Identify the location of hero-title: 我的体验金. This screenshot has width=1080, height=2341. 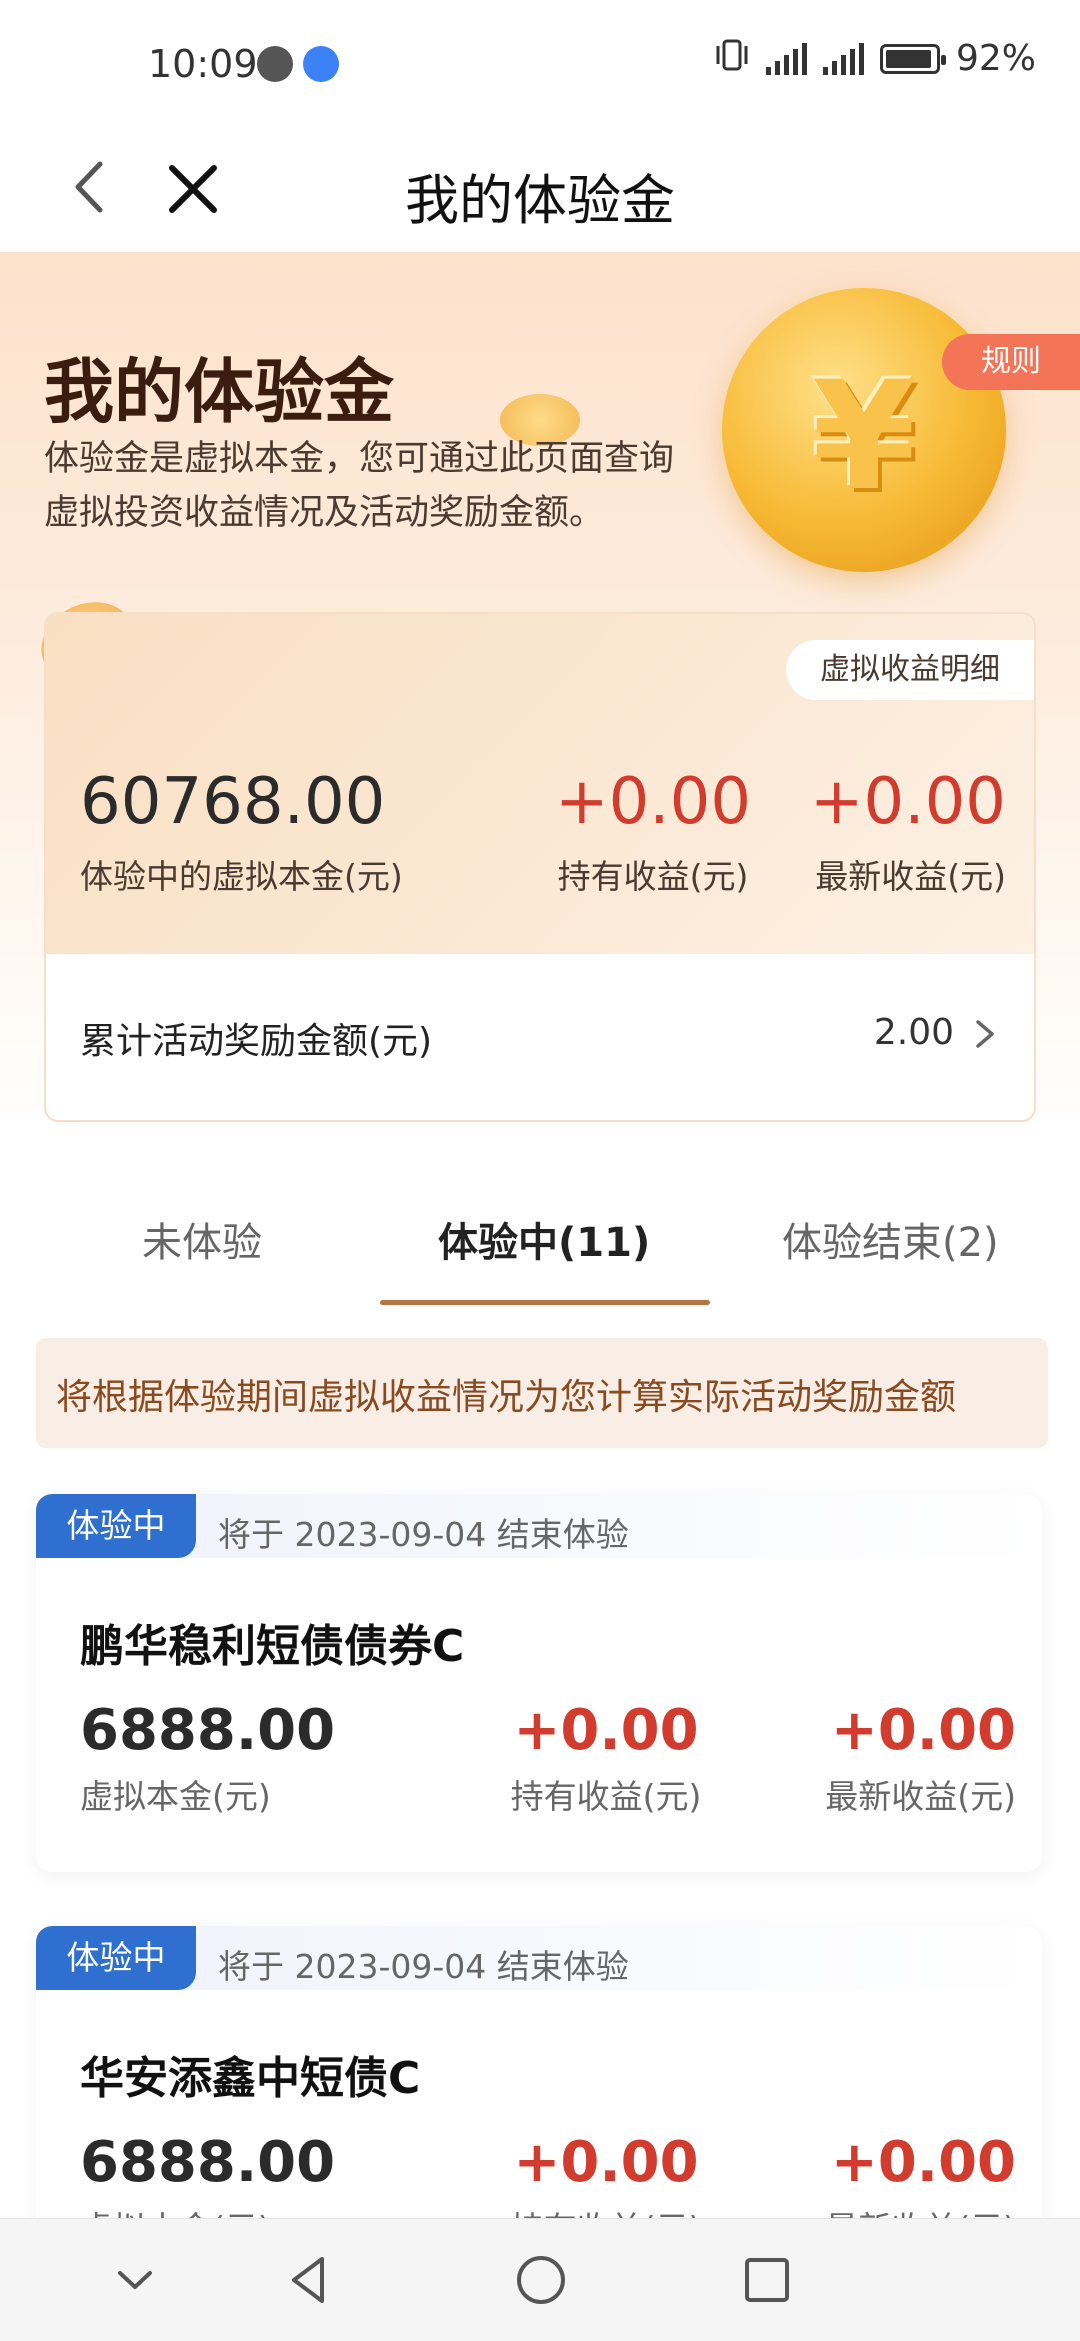
(219, 392).